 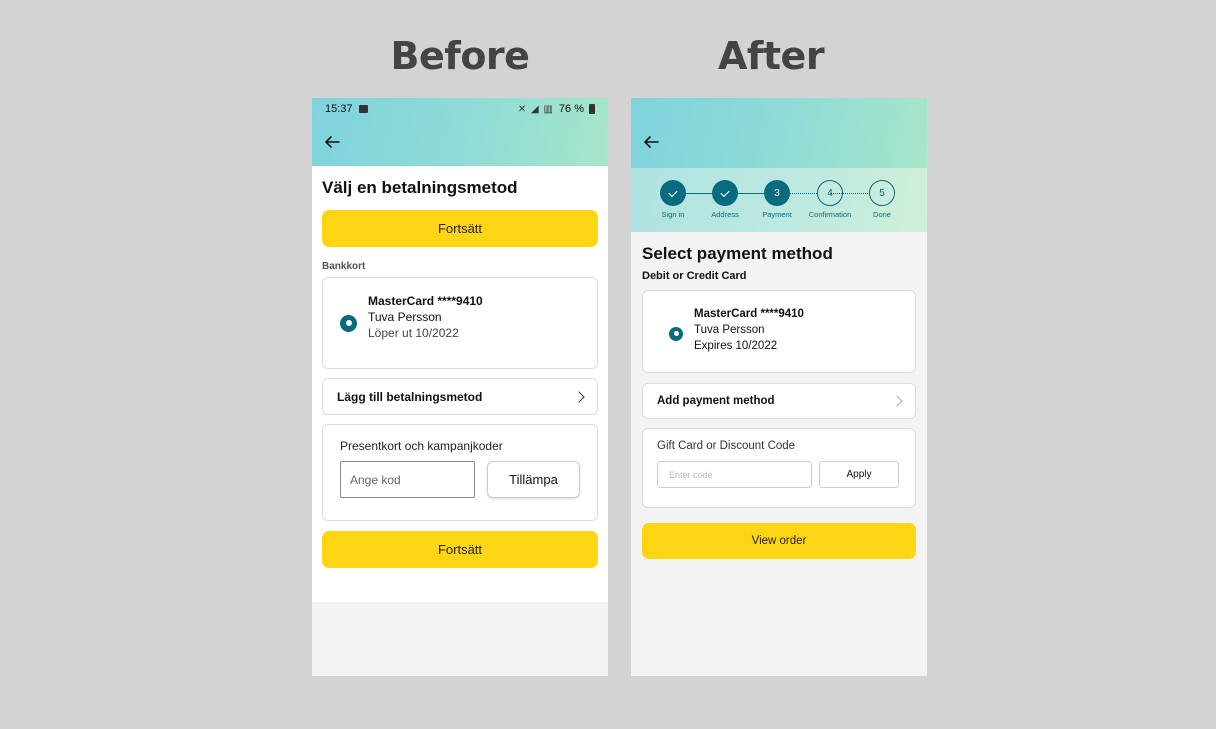 I want to click on status-bar: 15:37 ✕ ◢ ▥ 76 %, so click(x=460, y=109).